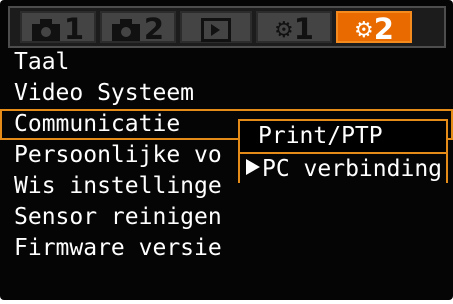 The width and height of the screenshot is (453, 304). What do you see at coordinates (343, 136) in the screenshot?
I see `submenu-option-print-ptp: Print/PTP` at bounding box center [343, 136].